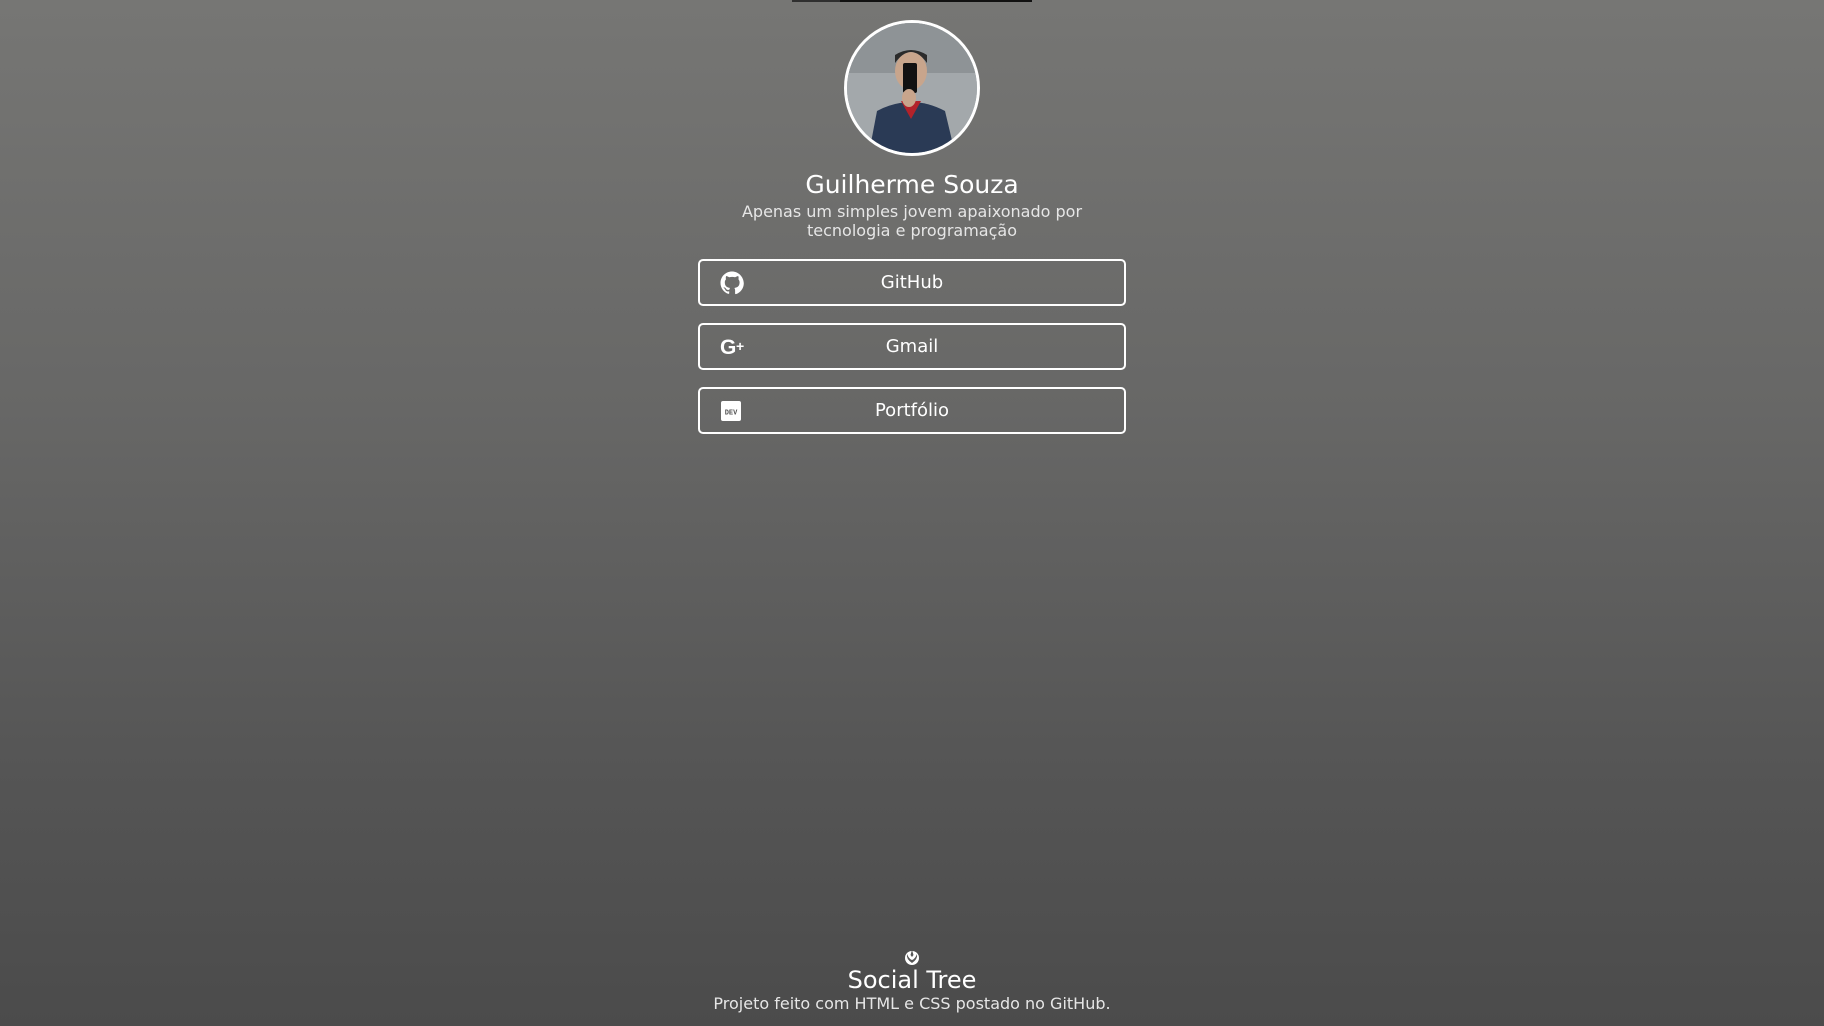  I want to click on gmail-link-label: Gmail, so click(912, 346).